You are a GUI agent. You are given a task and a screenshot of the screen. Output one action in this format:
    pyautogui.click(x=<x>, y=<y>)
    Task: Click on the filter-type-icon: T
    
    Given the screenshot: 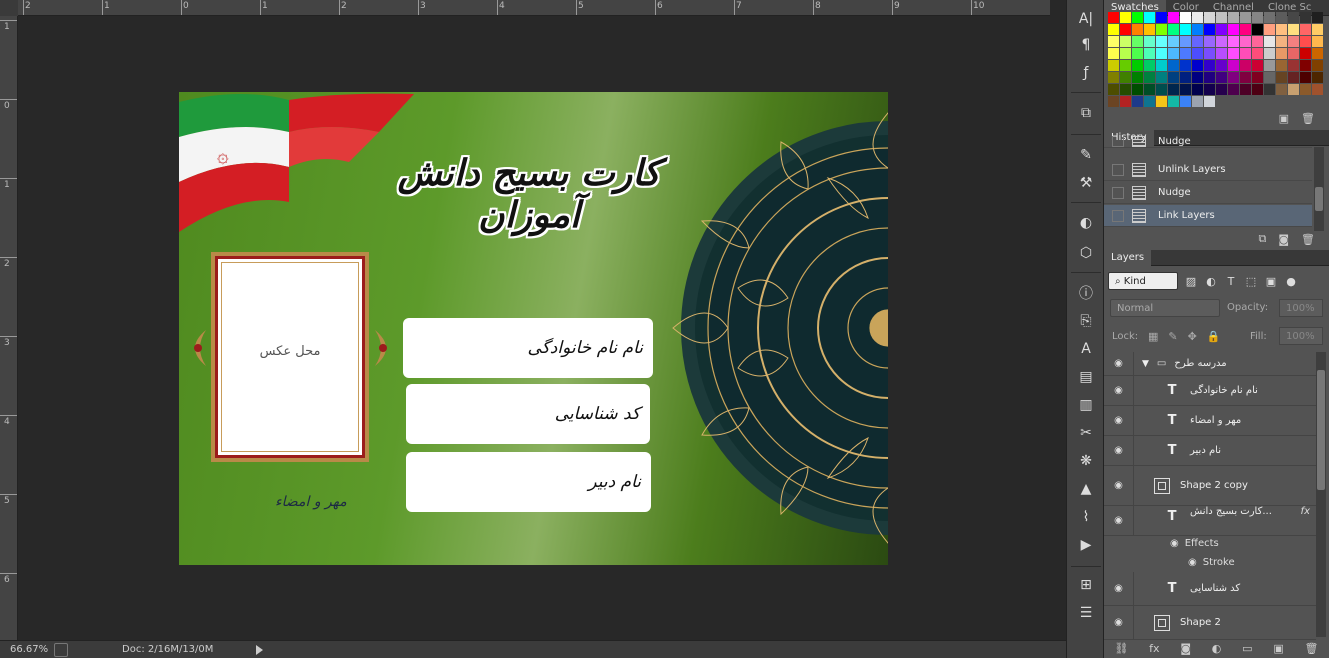 What is the action you would take?
    pyautogui.click(x=1231, y=281)
    